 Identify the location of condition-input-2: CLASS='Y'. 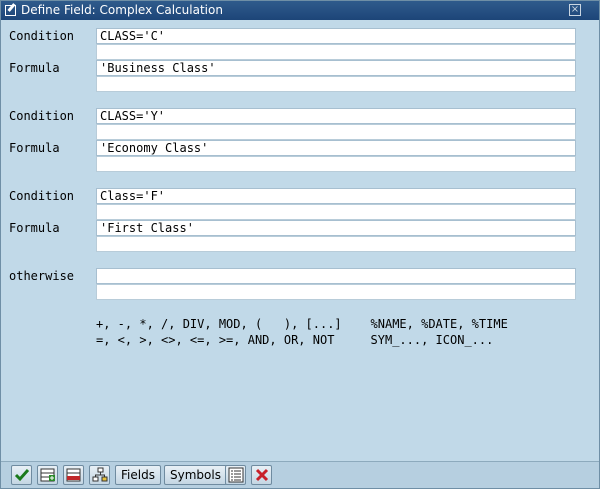
(336, 116).